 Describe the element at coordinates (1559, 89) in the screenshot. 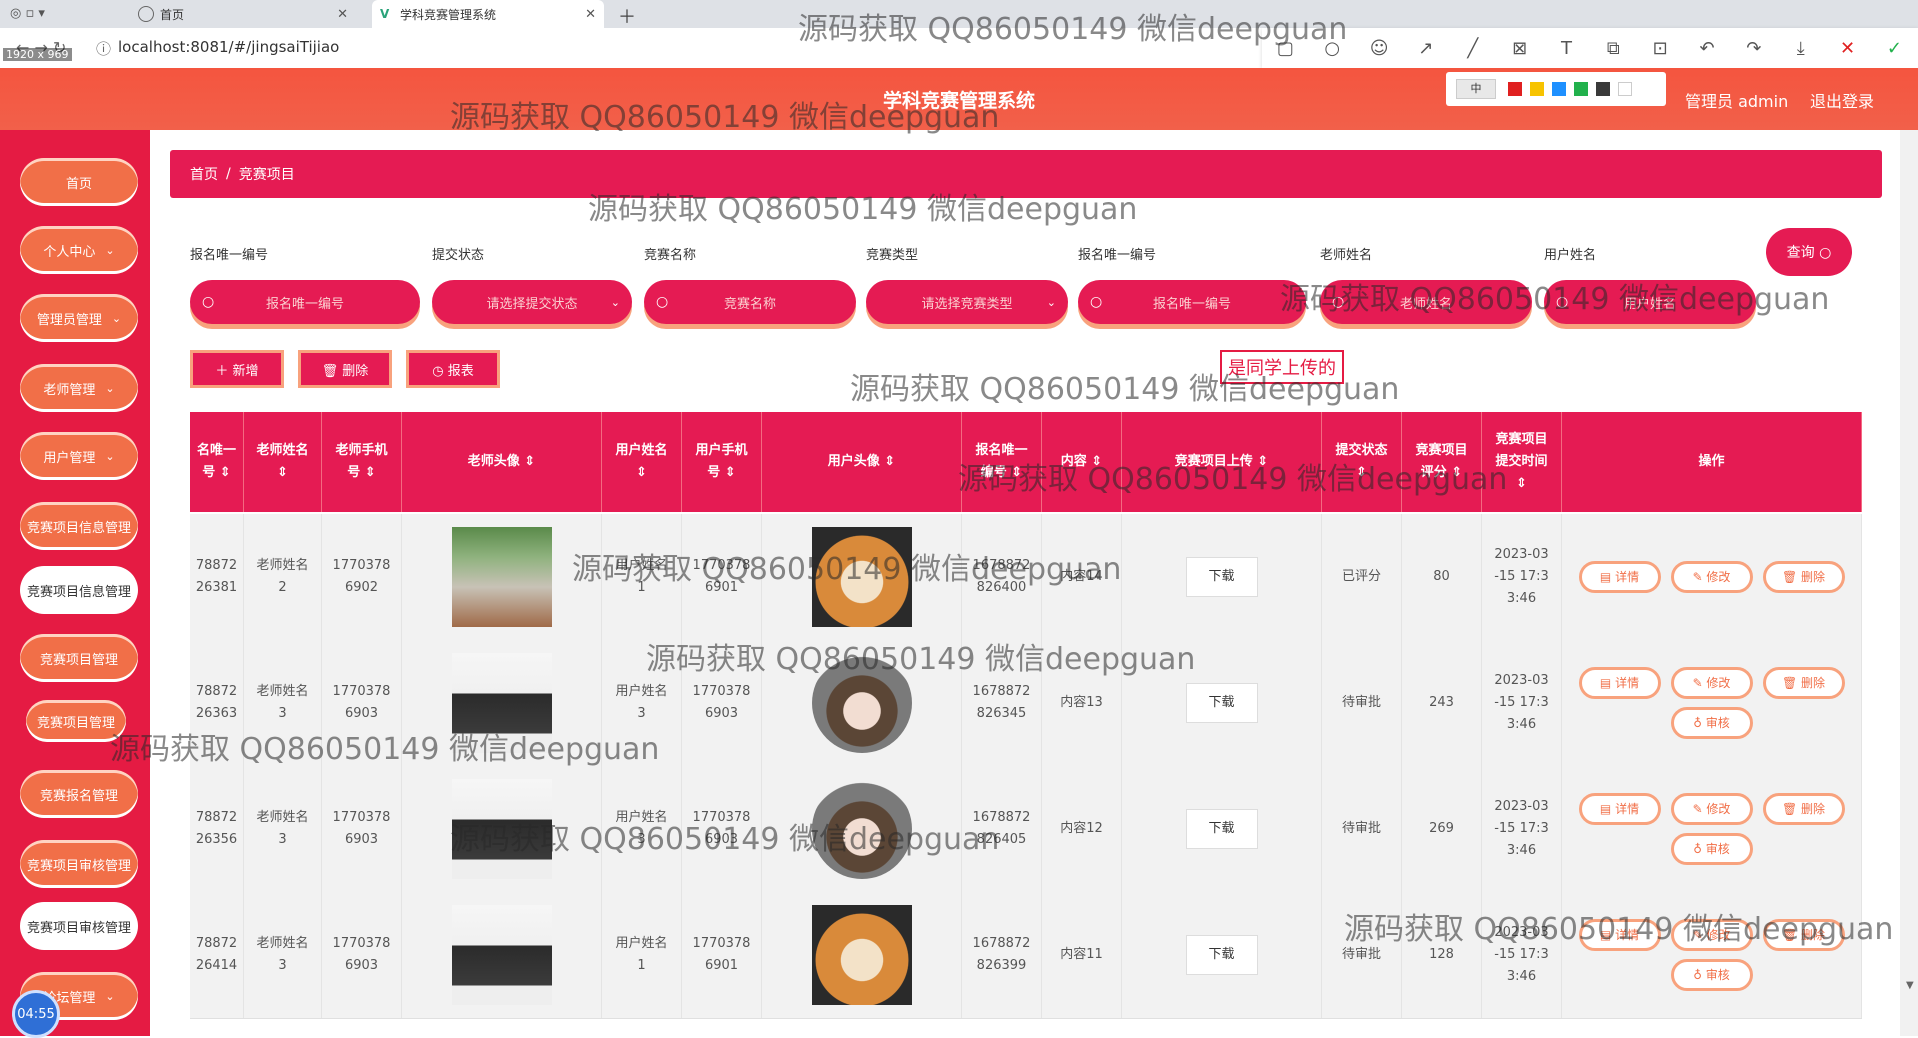

I see `color-swatch-blue` at that location.